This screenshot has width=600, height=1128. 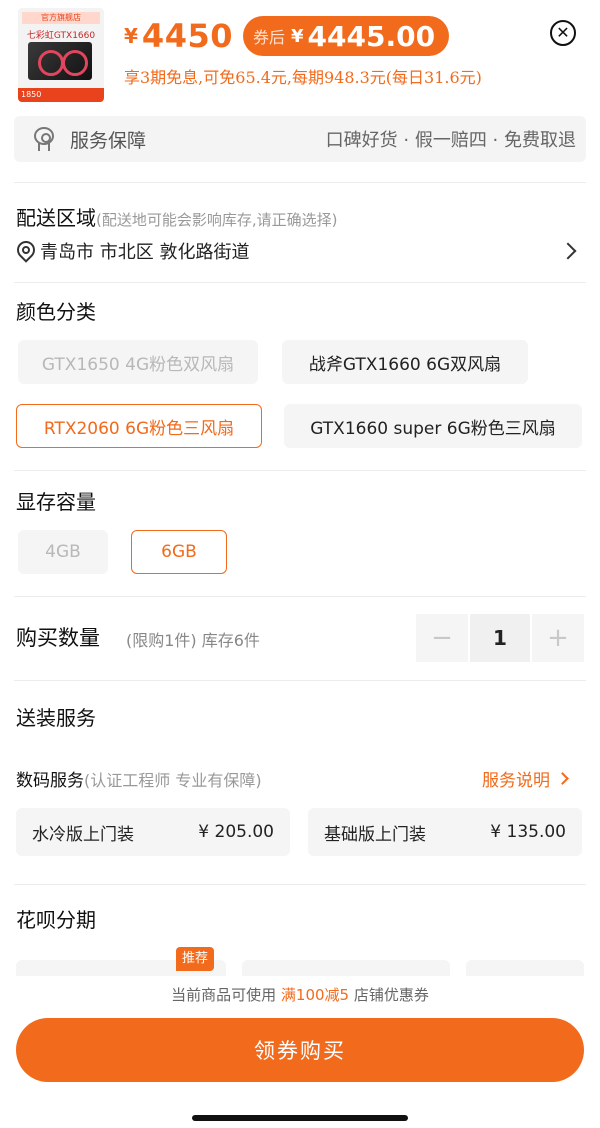 What do you see at coordinates (268, 37) in the screenshot?
I see `coupon-label: 券后` at bounding box center [268, 37].